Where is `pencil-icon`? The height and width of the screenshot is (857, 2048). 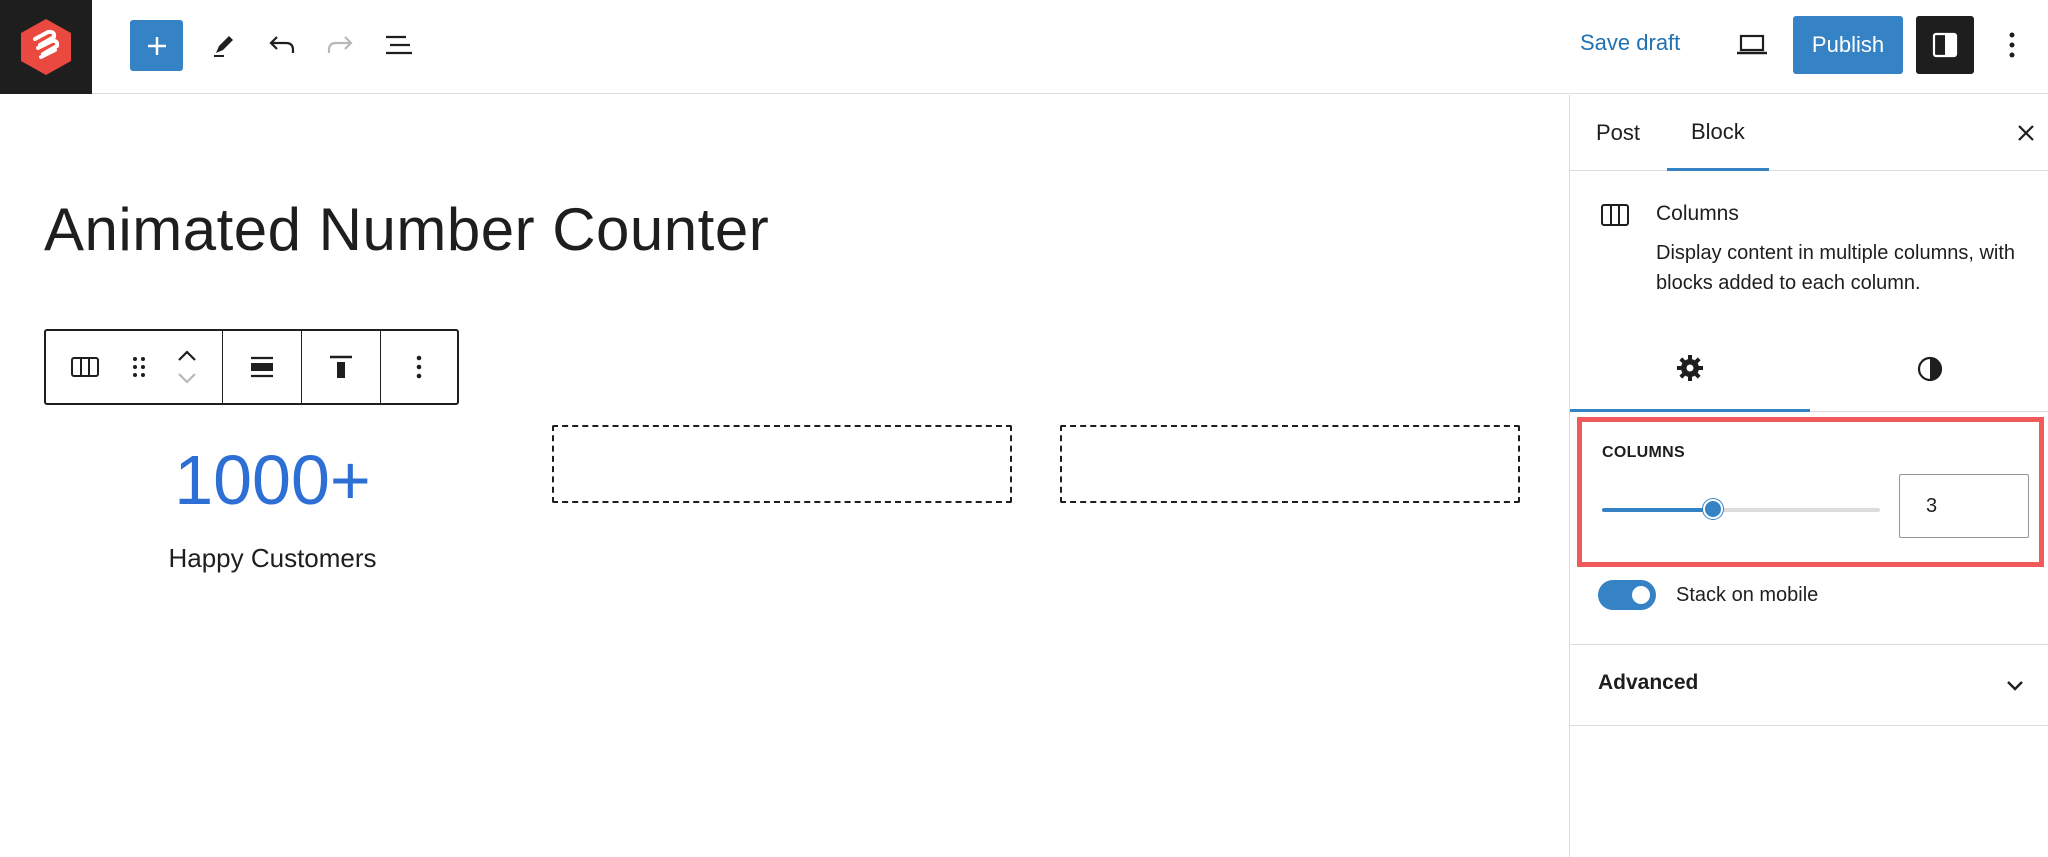 pencil-icon is located at coordinates (224, 45).